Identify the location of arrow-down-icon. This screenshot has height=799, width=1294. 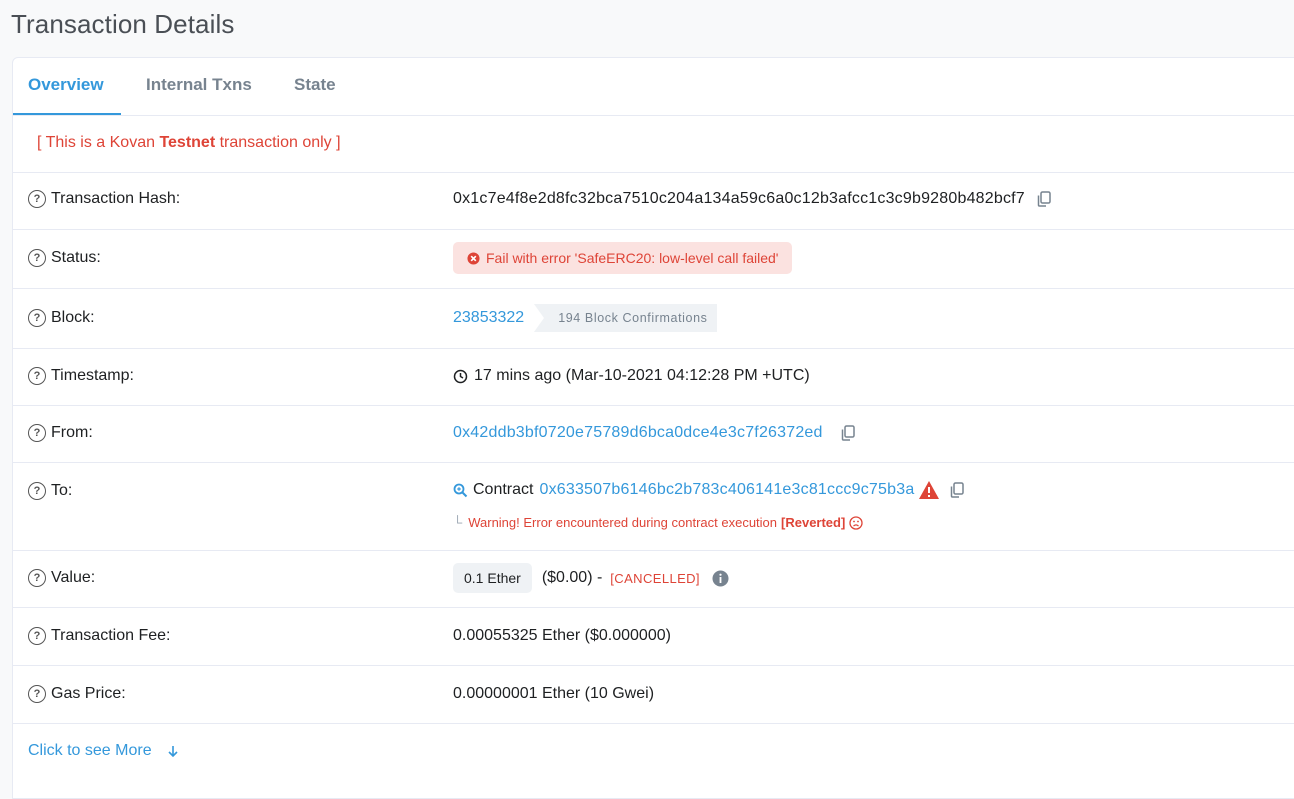
(173, 752).